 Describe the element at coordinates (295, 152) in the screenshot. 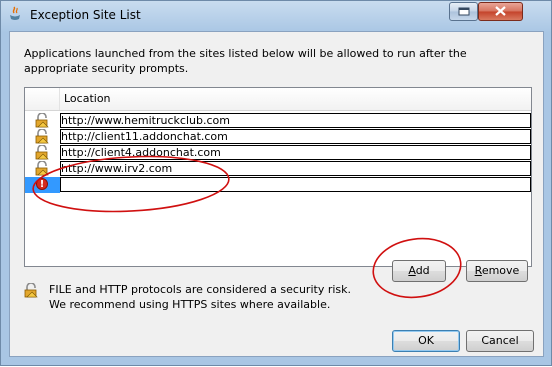

I see `location-cell: http://client4.addonchat.com` at that location.